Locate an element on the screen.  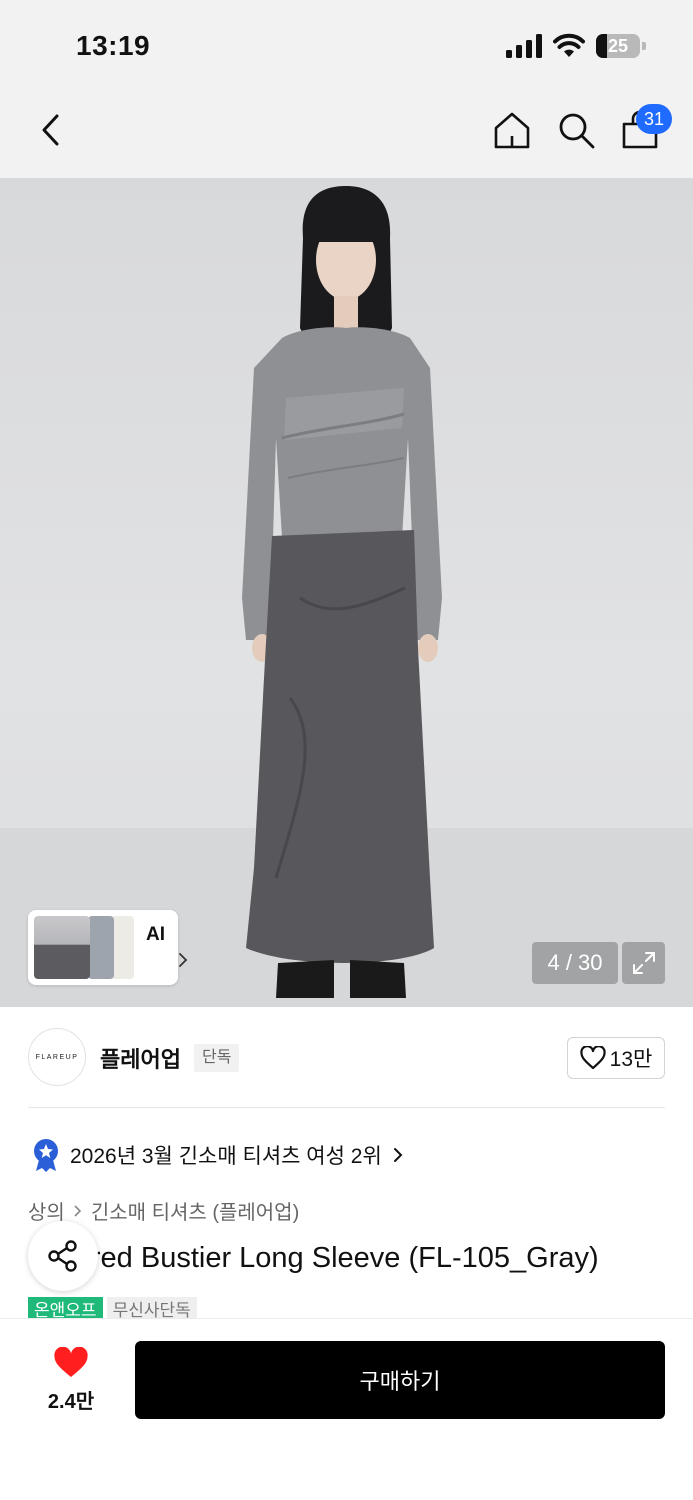
status-time: 13:19 is located at coordinates (113, 45).